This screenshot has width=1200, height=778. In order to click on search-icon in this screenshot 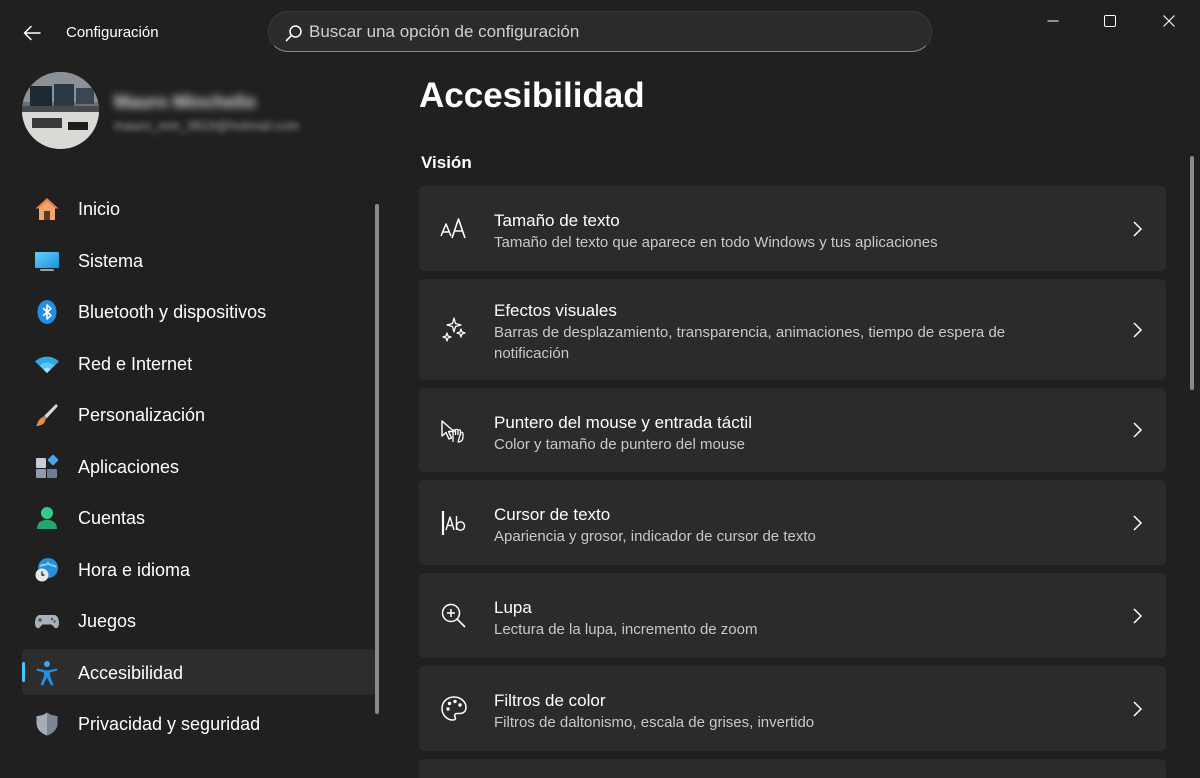, I will do `click(293, 33)`.